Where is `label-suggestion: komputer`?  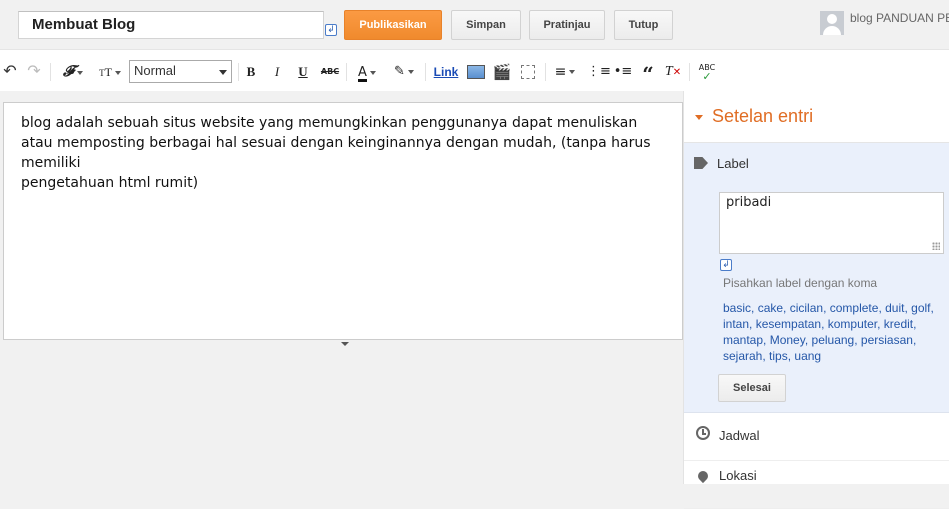 label-suggestion: komputer is located at coordinates (852, 324).